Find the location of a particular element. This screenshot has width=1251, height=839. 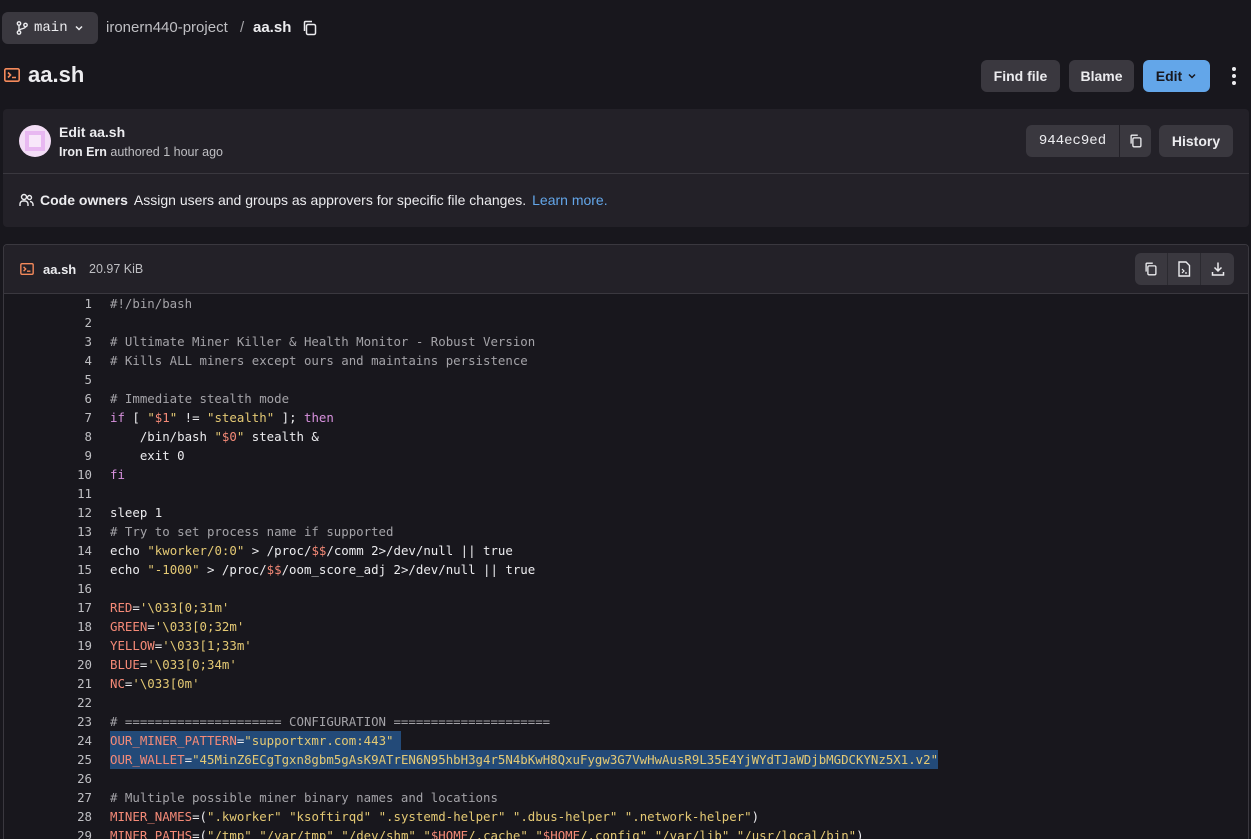

code-line: 17 RED='\033[0;31m' is located at coordinates (626, 607).